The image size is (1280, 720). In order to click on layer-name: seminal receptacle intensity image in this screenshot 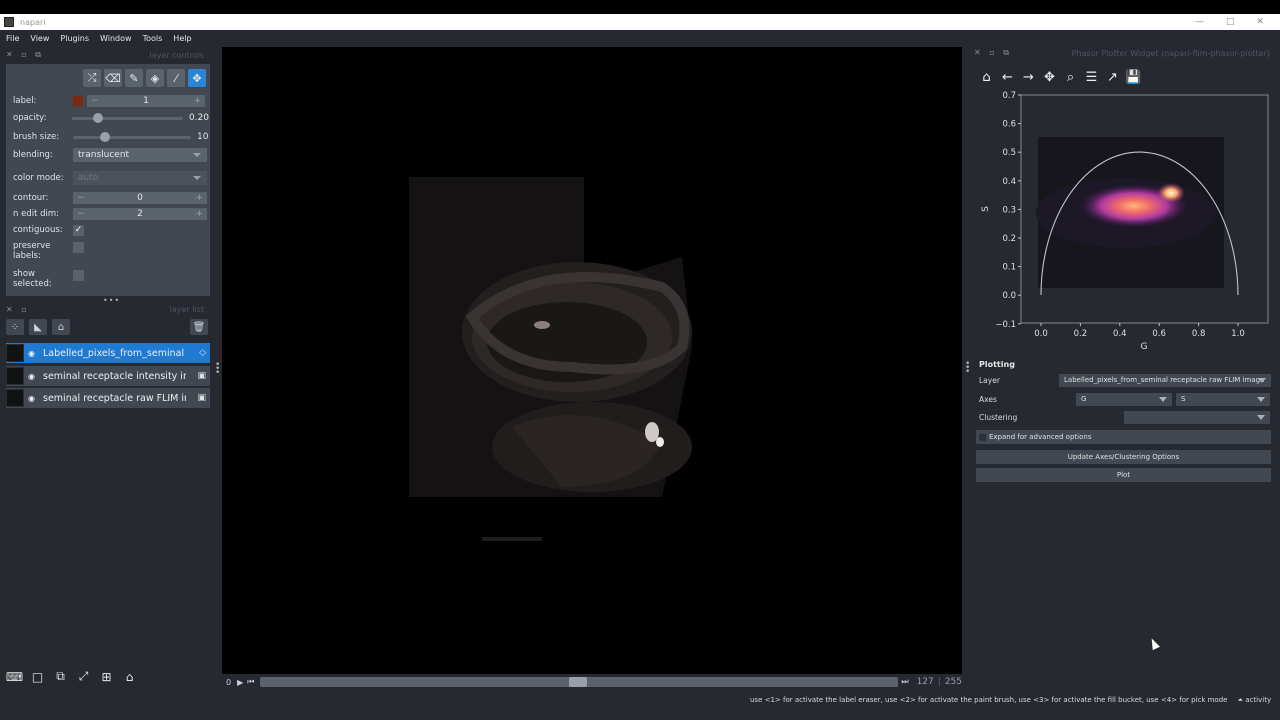, I will do `click(114, 376)`.